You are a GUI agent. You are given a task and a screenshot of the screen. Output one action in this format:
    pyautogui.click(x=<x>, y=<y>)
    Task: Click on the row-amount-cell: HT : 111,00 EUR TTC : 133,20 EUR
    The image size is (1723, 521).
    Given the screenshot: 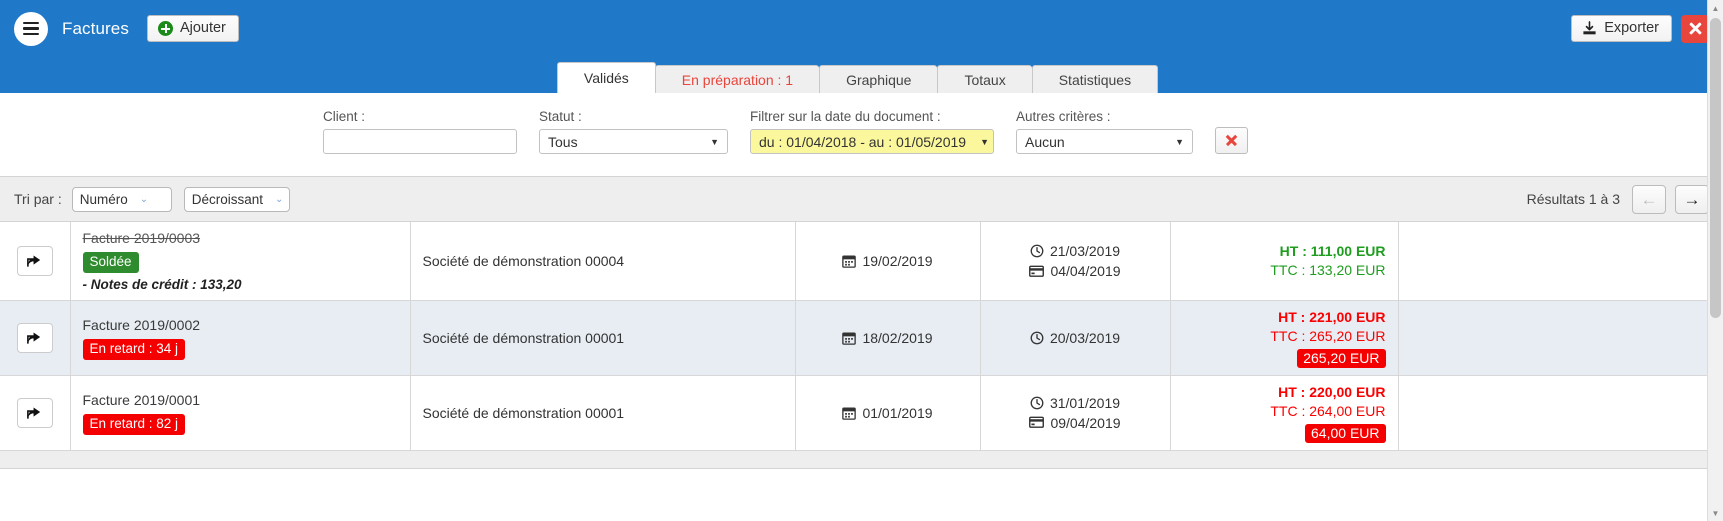 What is the action you would take?
    pyautogui.click(x=1284, y=262)
    